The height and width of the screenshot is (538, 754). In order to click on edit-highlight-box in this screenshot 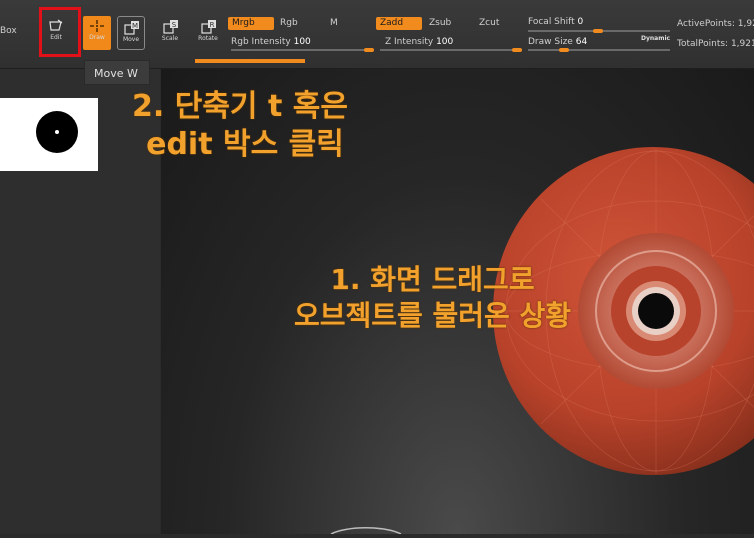, I will do `click(60, 32)`.